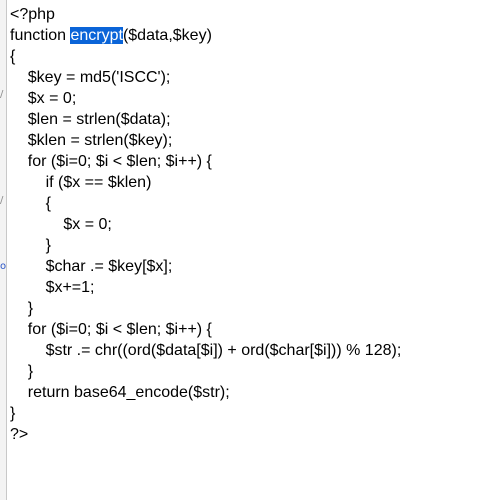  I want to click on code-line-4: $key = md5('ISCC');, so click(90, 77).